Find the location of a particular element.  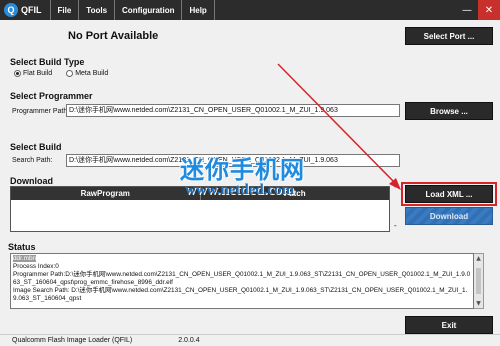

build-type-options: Flat Build Meta Build is located at coordinates (61, 73).